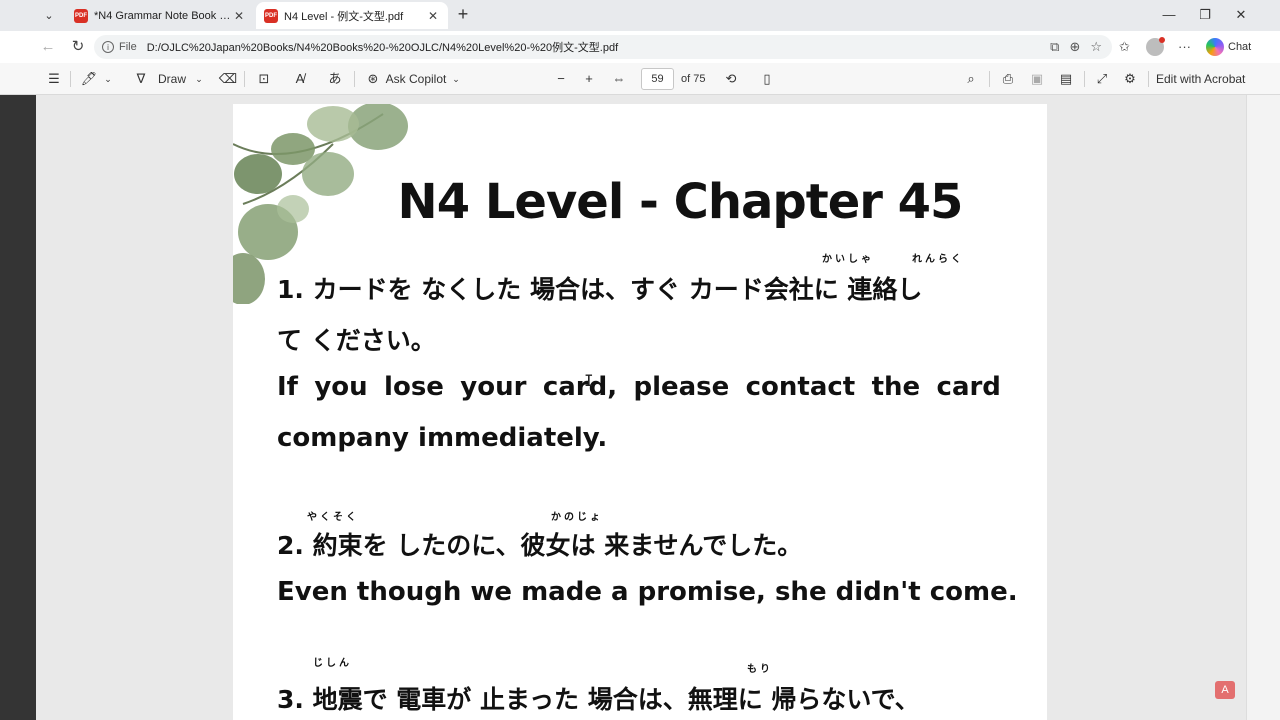  I want to click on word: contact, so click(800, 387).